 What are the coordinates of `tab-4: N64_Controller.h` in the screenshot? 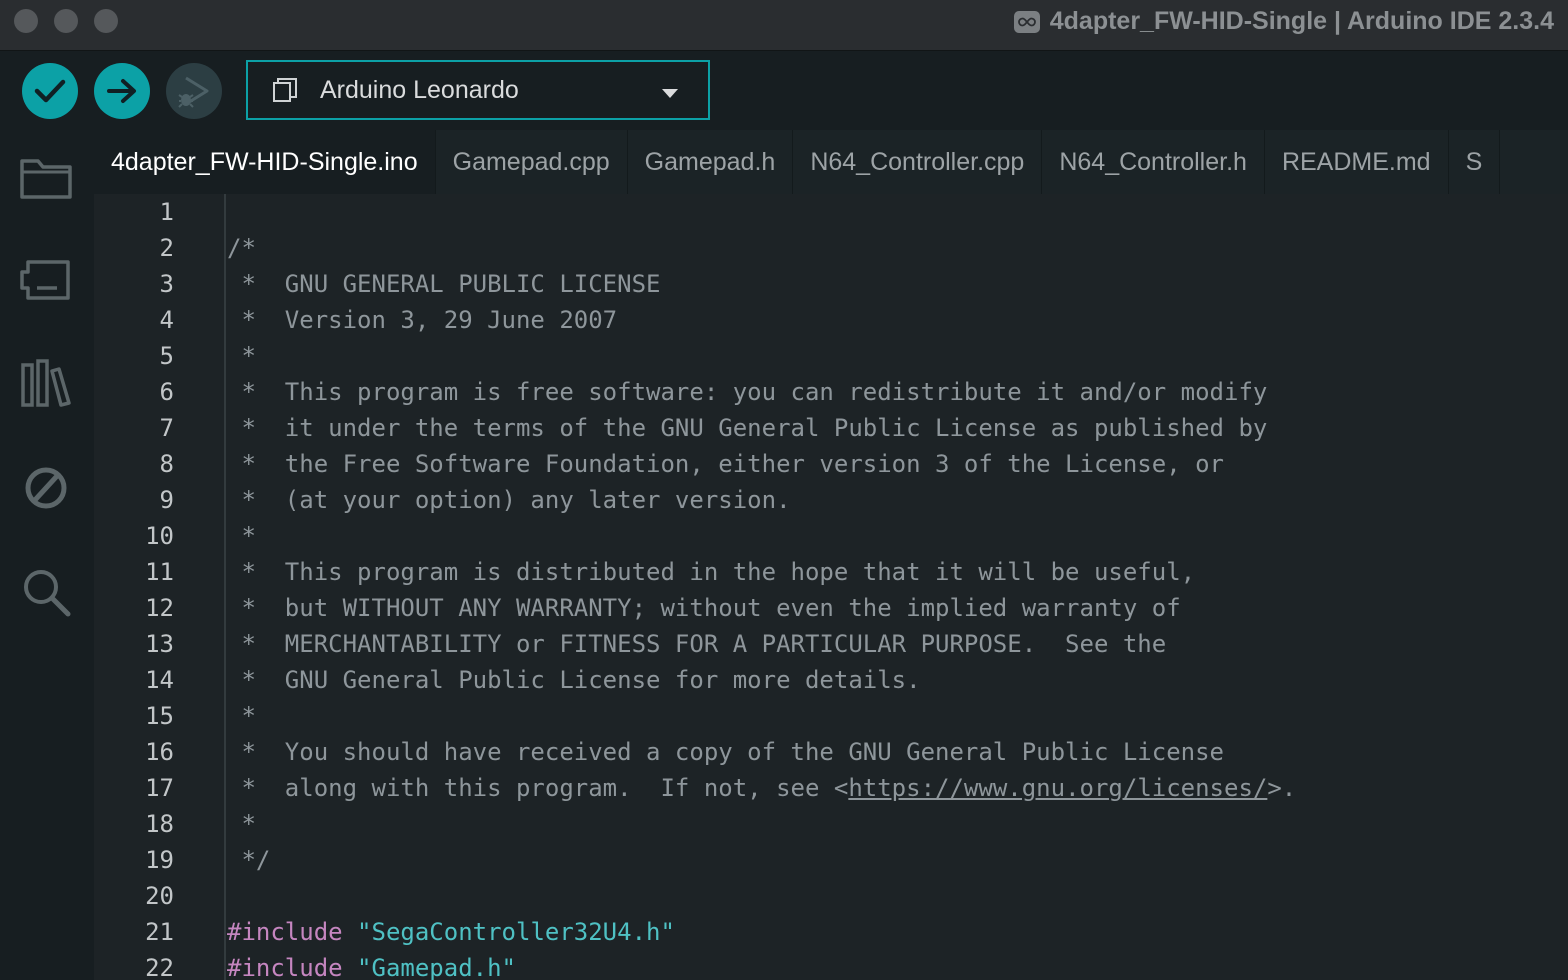 It's located at (1153, 162).